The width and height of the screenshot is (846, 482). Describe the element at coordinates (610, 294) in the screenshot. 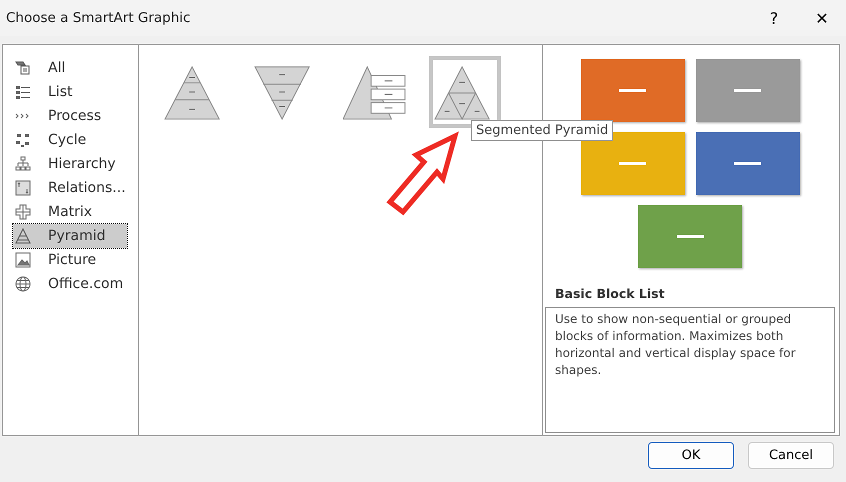

I see `preview-title: Basic Block List` at that location.